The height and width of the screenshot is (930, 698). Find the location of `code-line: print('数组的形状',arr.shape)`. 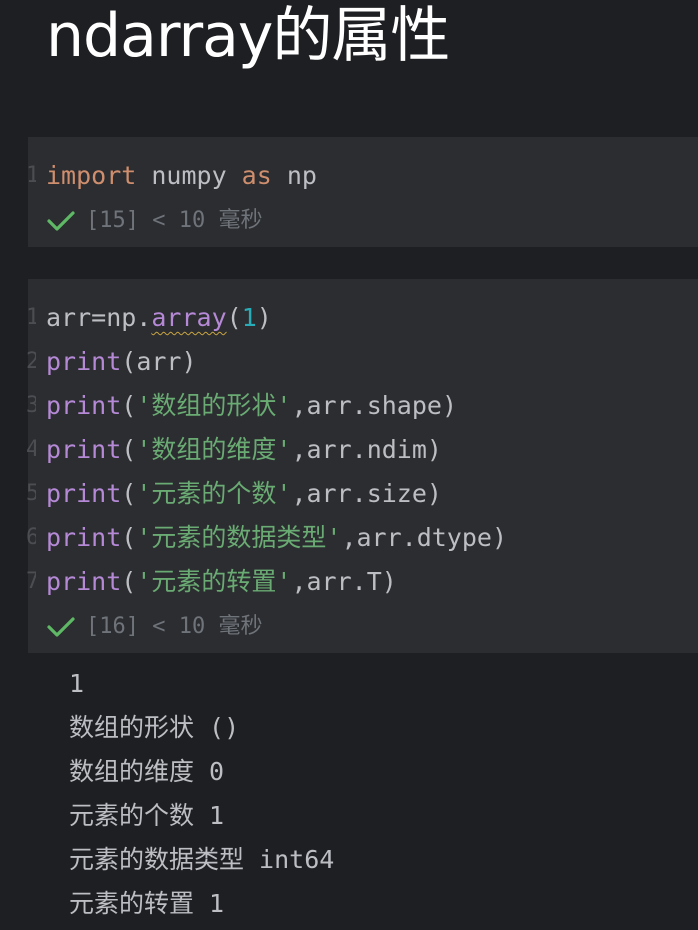

code-line: print('数组的形状',arr.shape) is located at coordinates (251, 406).